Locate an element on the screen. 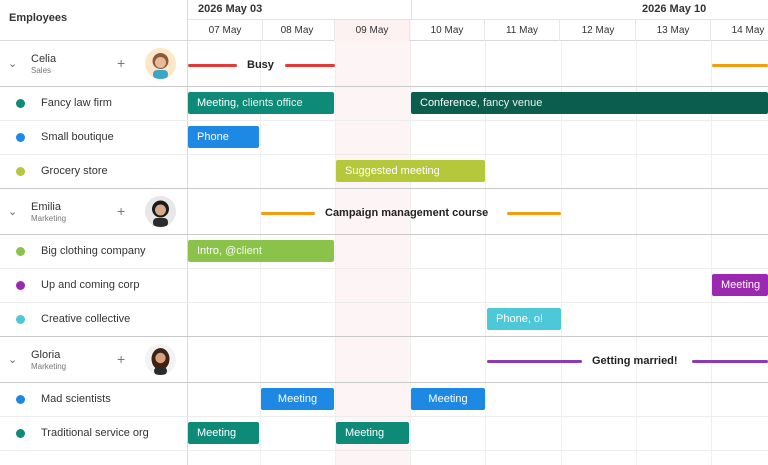  busy-line-left is located at coordinates (212, 65).